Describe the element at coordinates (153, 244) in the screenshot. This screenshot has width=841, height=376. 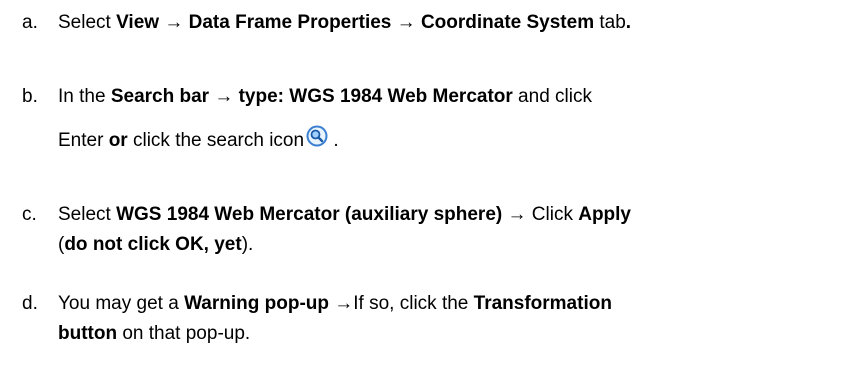
I see `warning-text: do not click OK, yet` at that location.